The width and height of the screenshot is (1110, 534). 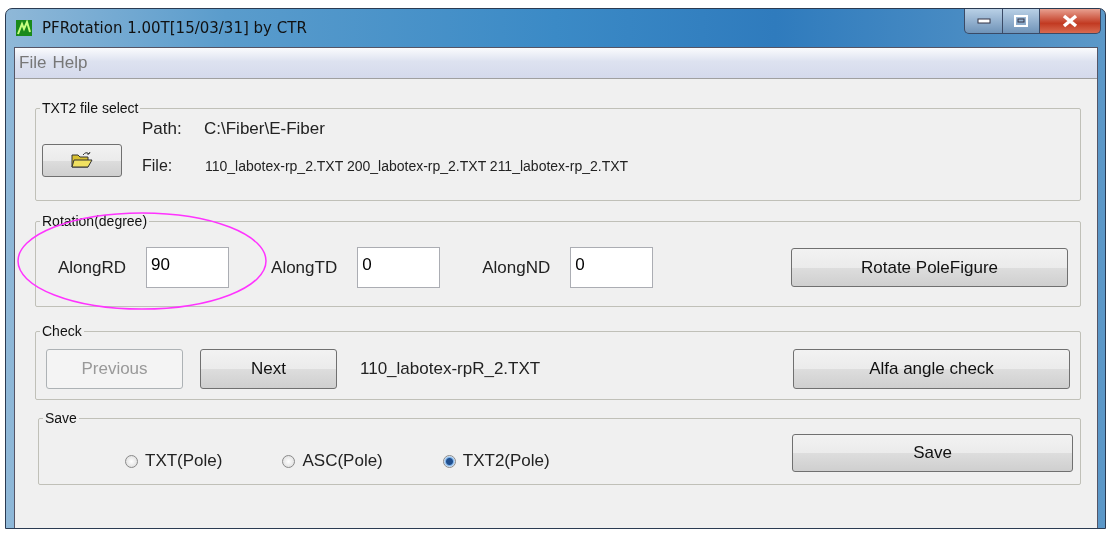 I want to click on close-icon, so click(x=1070, y=21).